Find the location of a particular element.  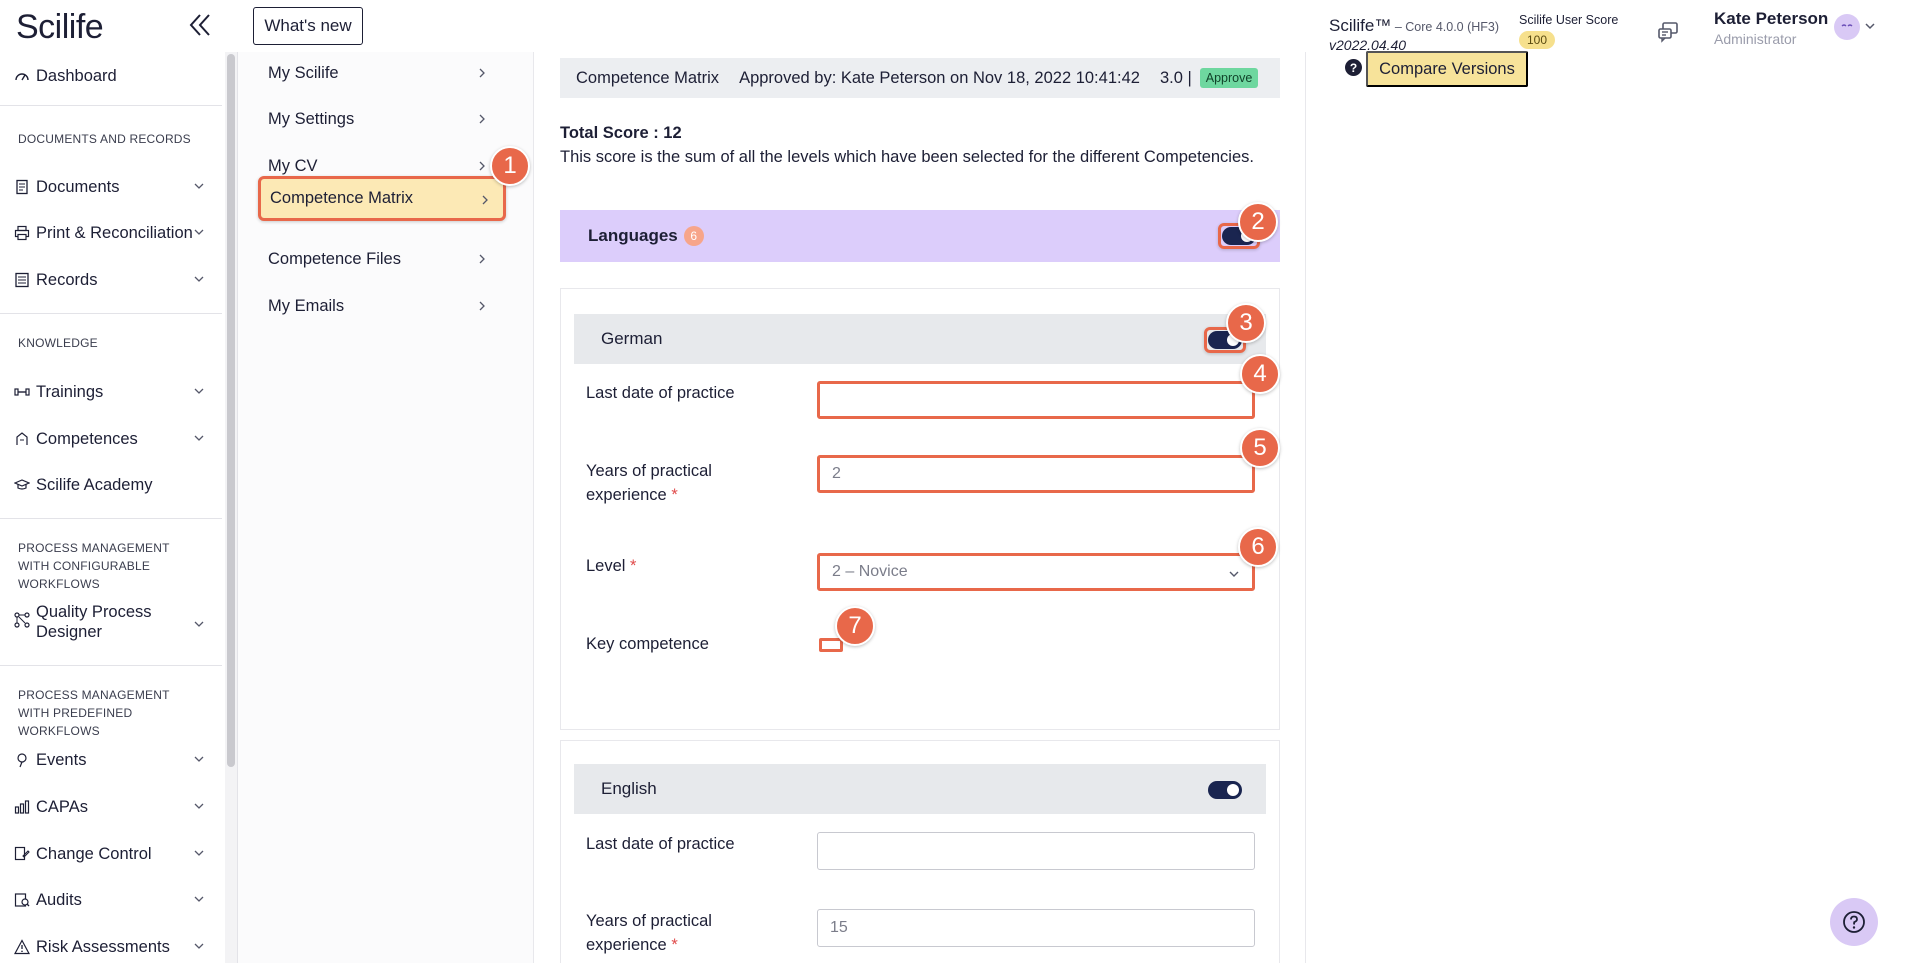

years-experience-label-line2: experience * is located at coordinates (649, 495).